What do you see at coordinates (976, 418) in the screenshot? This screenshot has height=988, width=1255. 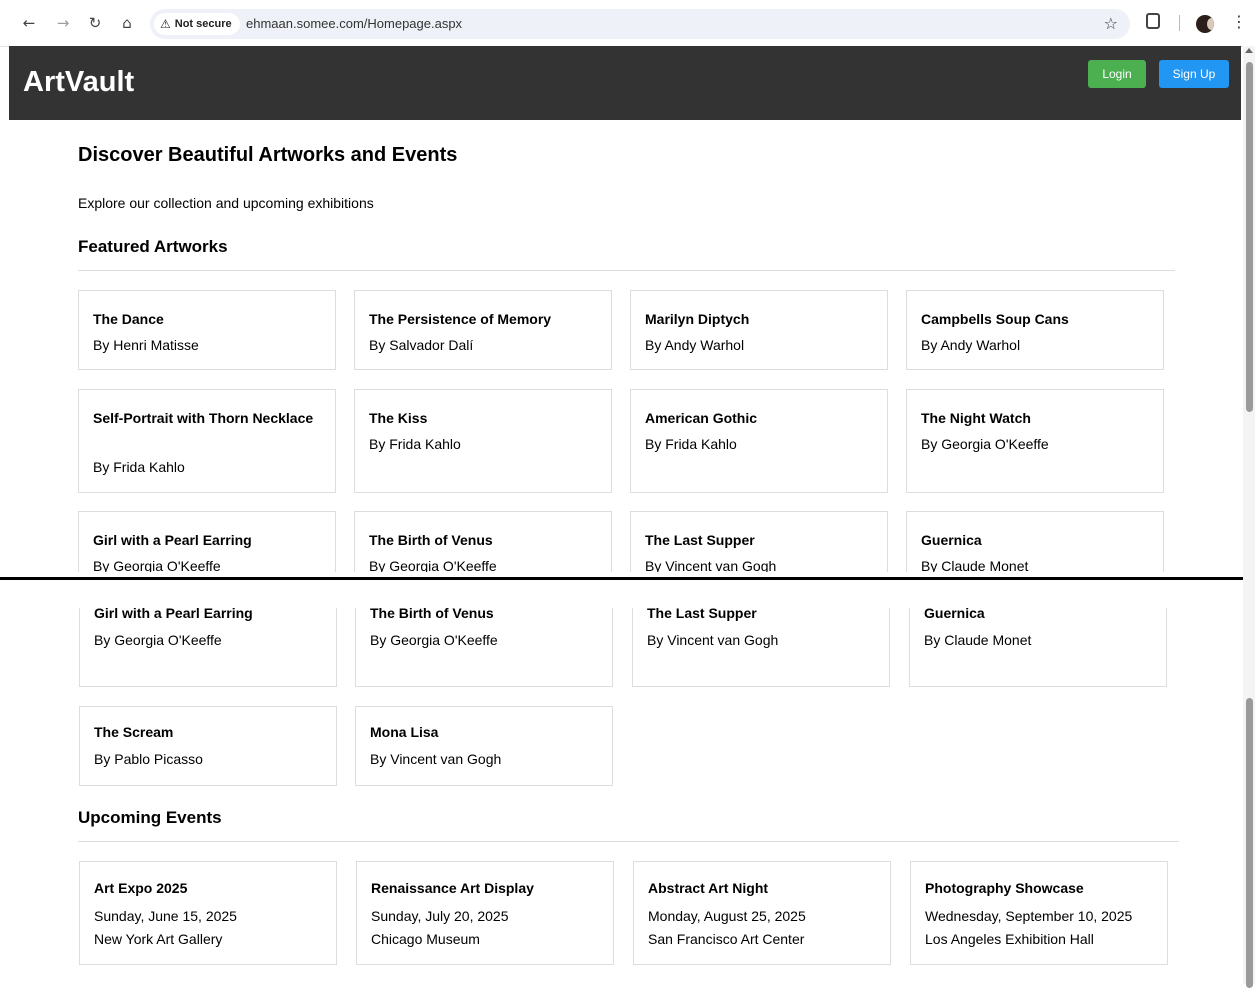 I see `artwork-title: The Night Watch` at bounding box center [976, 418].